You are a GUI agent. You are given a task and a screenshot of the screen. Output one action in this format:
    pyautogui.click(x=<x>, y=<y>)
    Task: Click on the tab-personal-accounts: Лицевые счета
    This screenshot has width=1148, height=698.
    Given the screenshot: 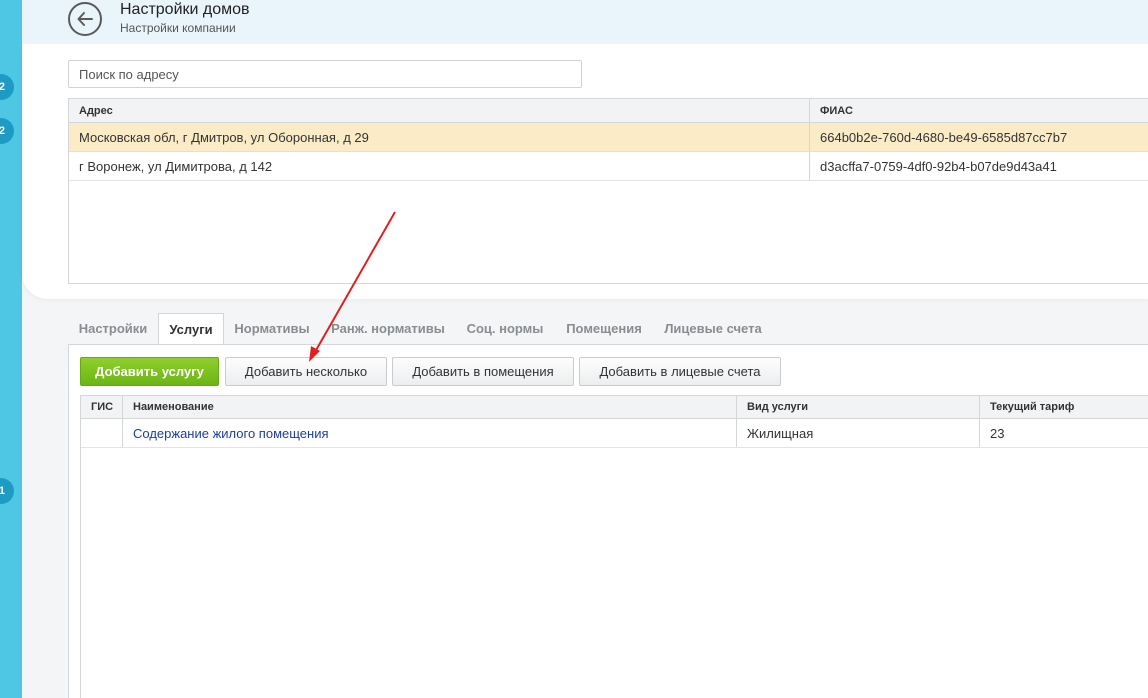 What is the action you would take?
    pyautogui.click(x=713, y=329)
    